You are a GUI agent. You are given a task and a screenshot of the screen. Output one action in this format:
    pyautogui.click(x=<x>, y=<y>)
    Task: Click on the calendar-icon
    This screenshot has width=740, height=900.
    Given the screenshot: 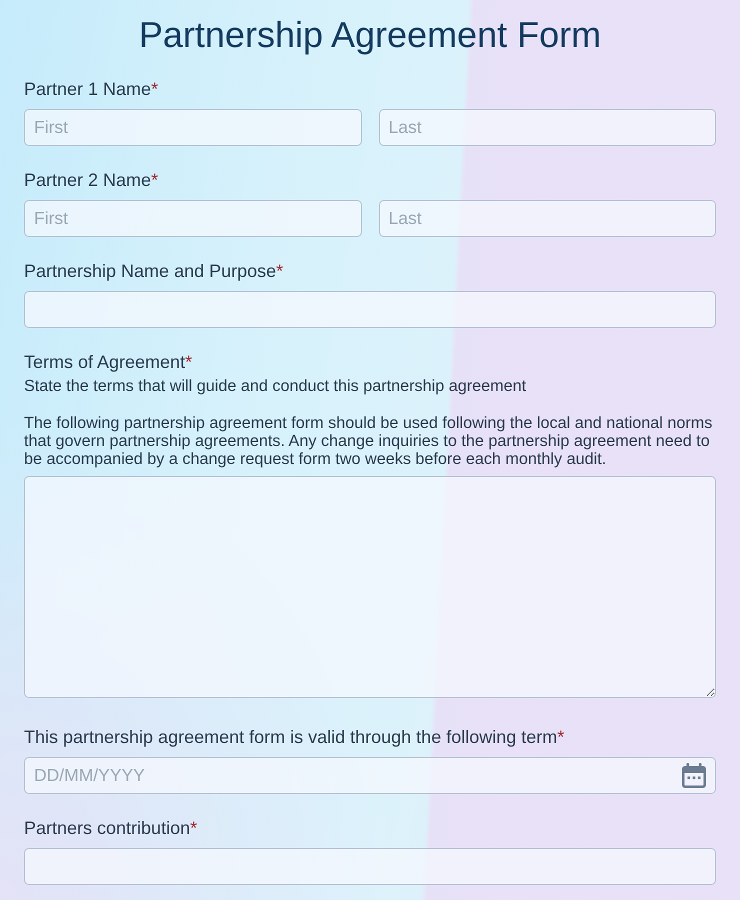 What is the action you would take?
    pyautogui.click(x=694, y=775)
    